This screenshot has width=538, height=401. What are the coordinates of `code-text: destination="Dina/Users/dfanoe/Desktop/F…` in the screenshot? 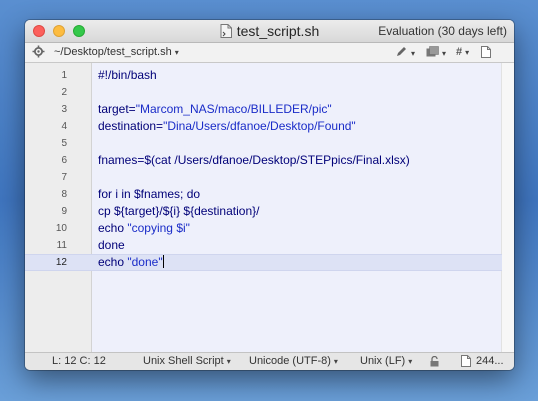 It's located at (227, 126).